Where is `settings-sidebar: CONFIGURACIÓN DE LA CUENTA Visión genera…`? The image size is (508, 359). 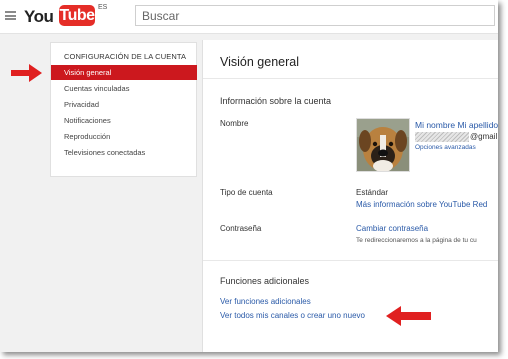
settings-sidebar: CONFIGURACIÓN DE LA CUENTA Visión genera… is located at coordinates (123, 109).